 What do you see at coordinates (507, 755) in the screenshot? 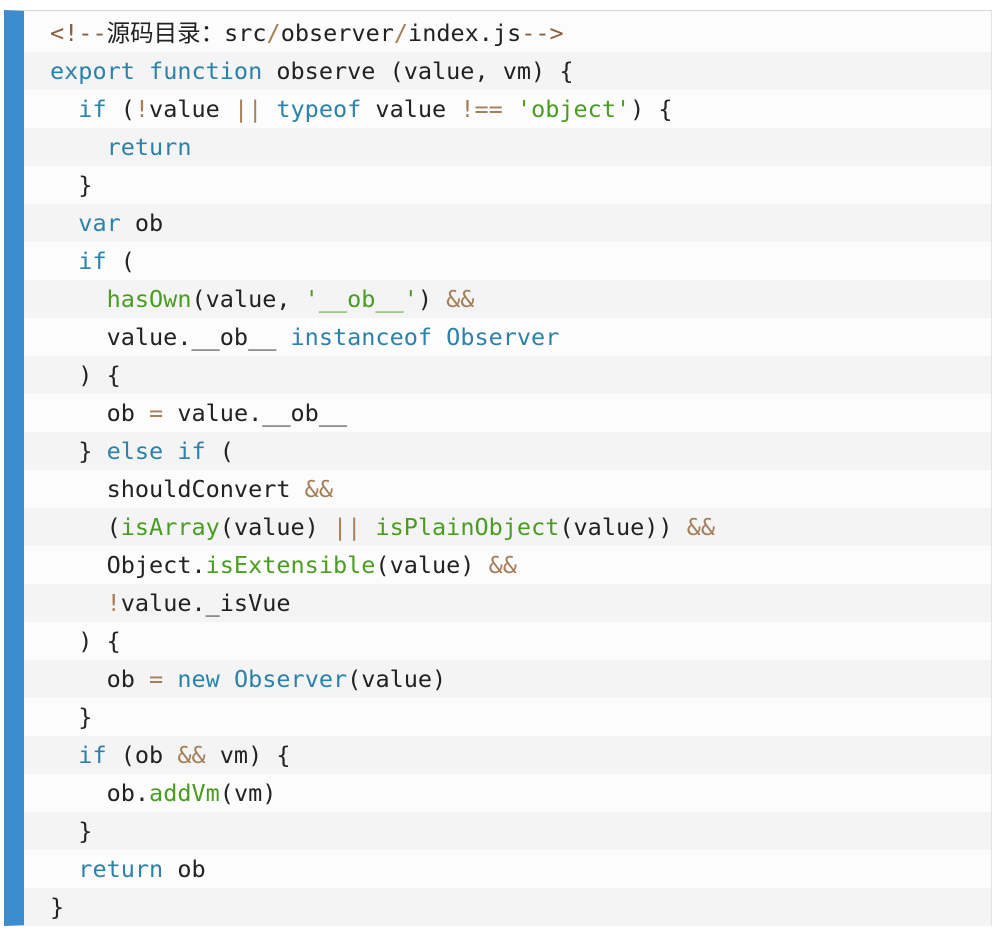
I see `code-line: if (ob && vm) {` at bounding box center [507, 755].